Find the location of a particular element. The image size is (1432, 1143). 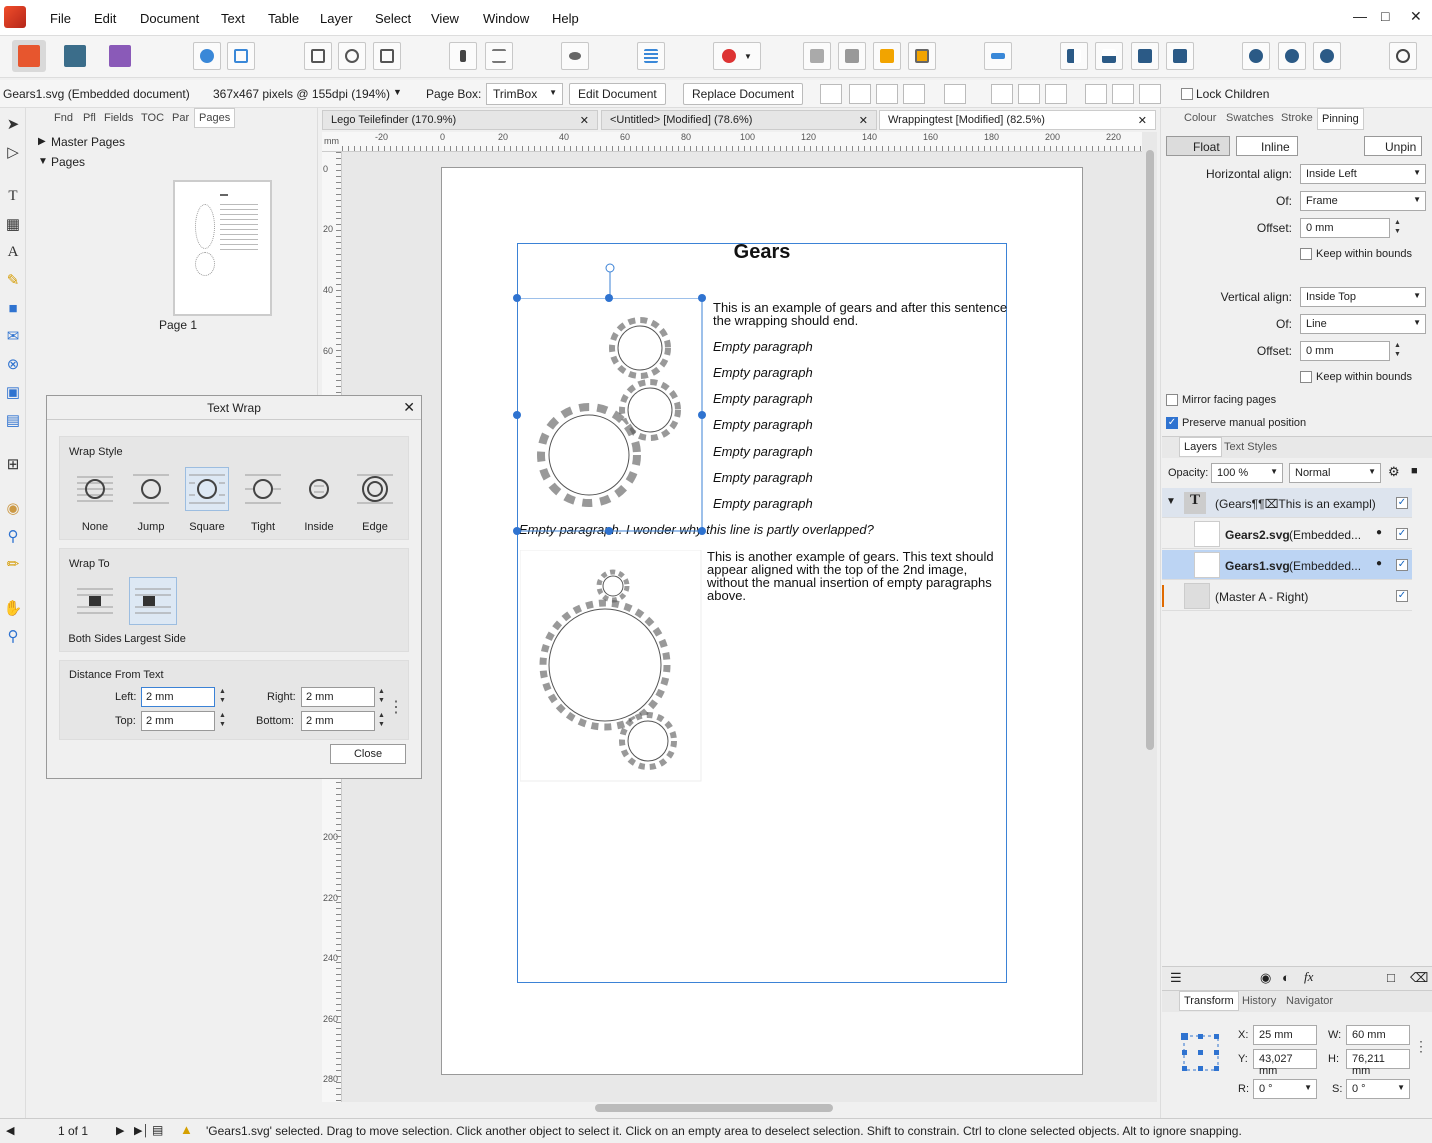

v-offset-input: 0 mm is located at coordinates (1345, 351).